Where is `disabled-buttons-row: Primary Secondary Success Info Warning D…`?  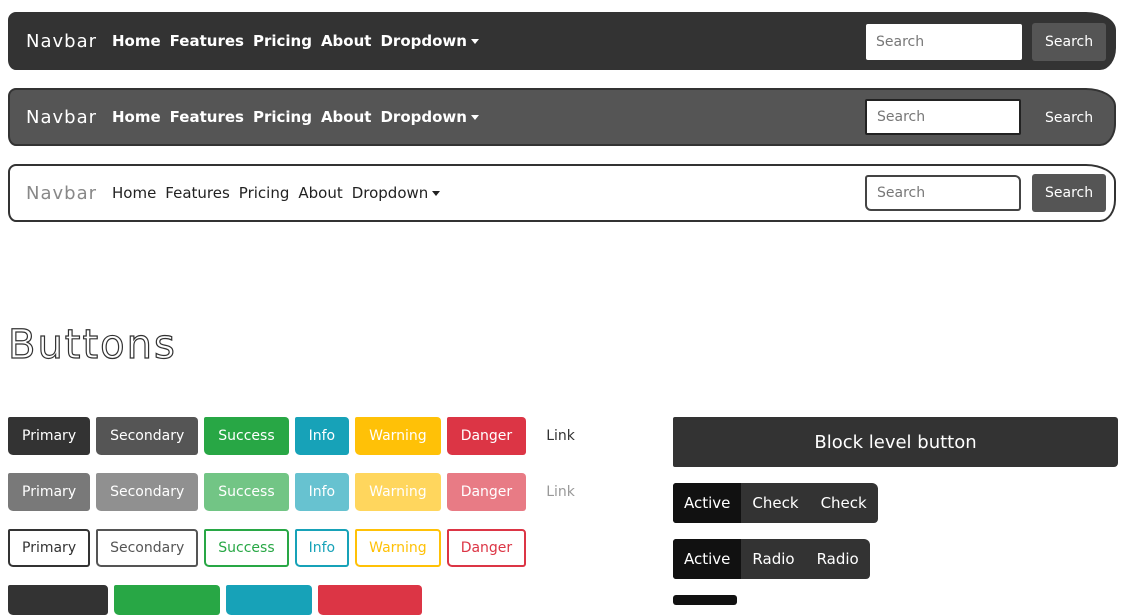
disabled-buttons-row: Primary Secondary Success Info Warning D… is located at coordinates (298, 492).